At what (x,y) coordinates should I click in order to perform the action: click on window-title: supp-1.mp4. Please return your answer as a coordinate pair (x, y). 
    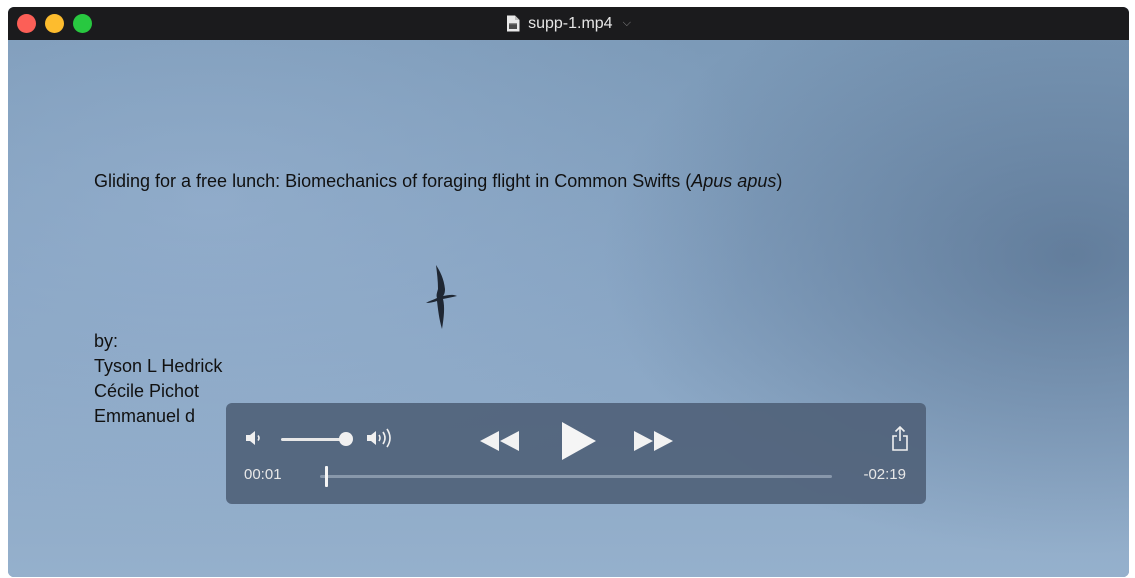
    Looking at the image, I should click on (570, 23).